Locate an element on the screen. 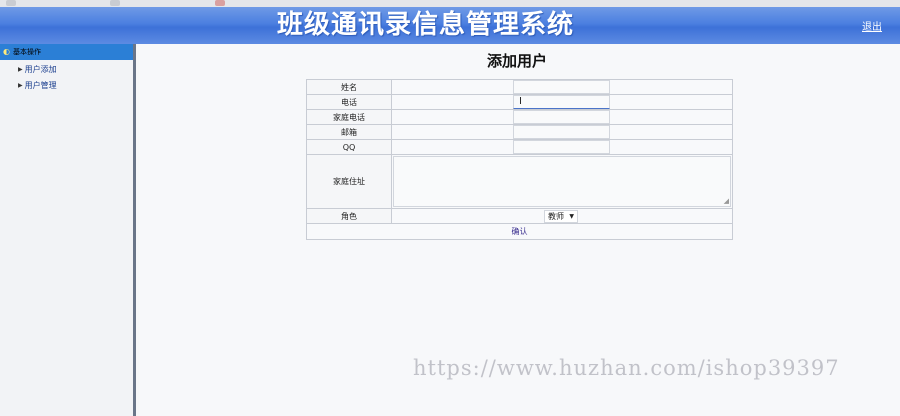 This screenshot has width=900, height=416. sidebar-item-label: 用户添加 is located at coordinates (40, 69).